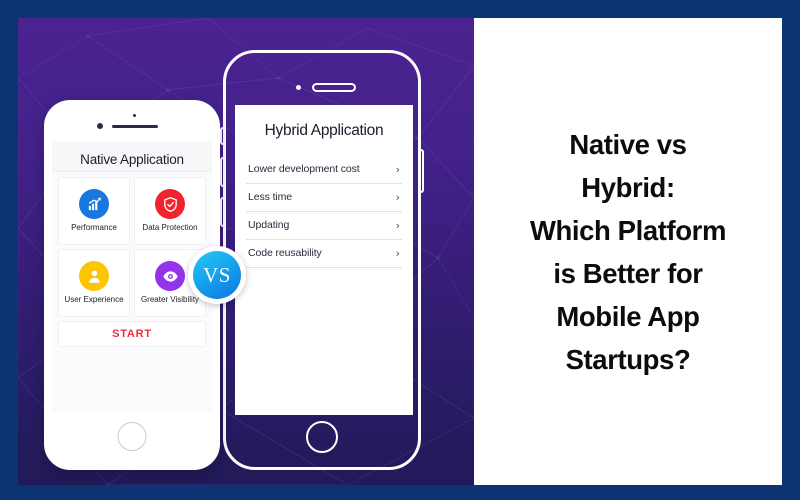 The image size is (800, 500). I want to click on hybrid-phone-volume-down-button, so click(222, 212).